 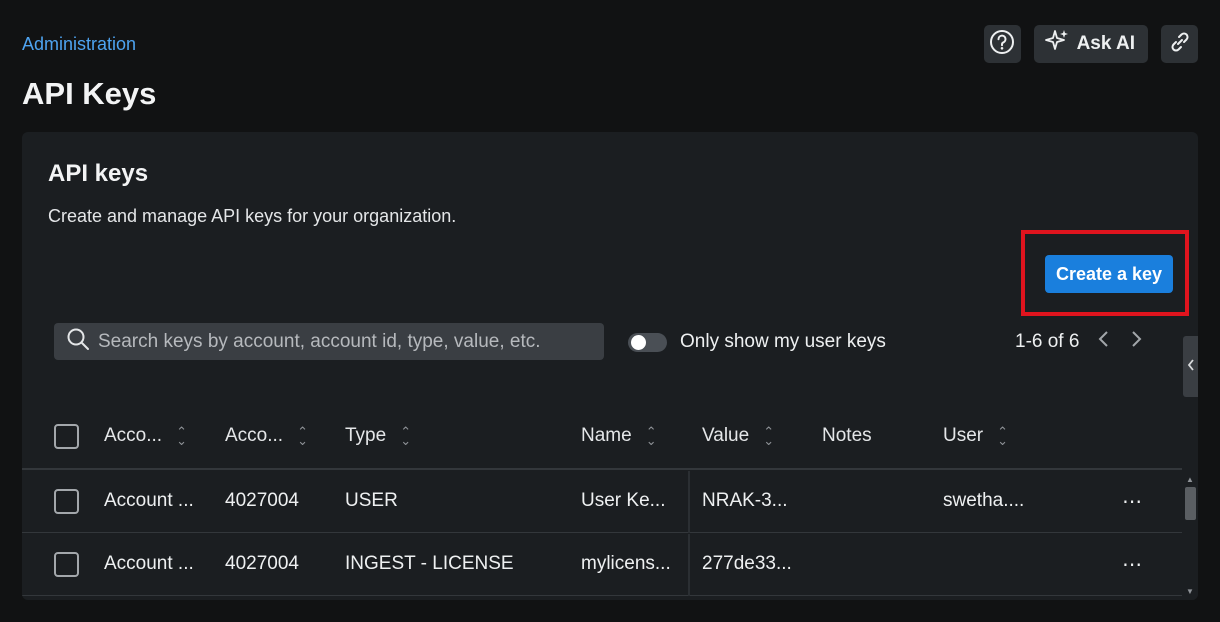 What do you see at coordinates (647, 342) in the screenshot?
I see `user-keys-toggle` at bounding box center [647, 342].